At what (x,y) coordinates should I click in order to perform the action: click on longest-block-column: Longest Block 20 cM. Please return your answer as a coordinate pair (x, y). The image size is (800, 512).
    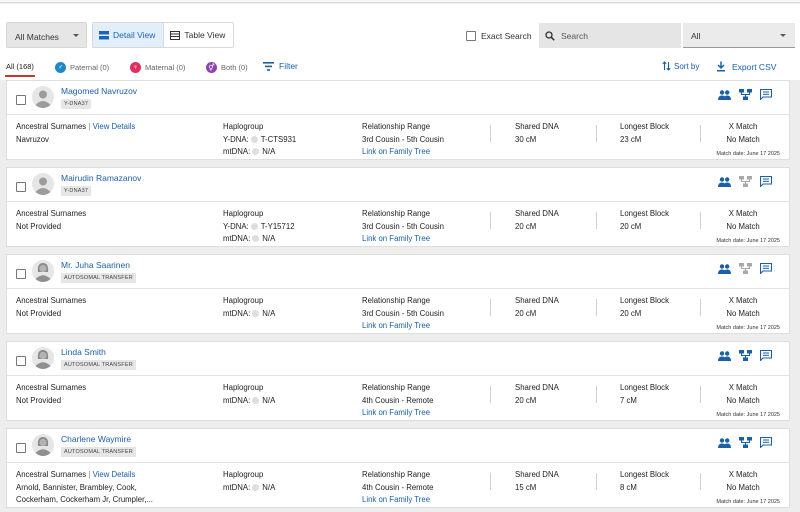
    Looking at the image, I should click on (644, 307).